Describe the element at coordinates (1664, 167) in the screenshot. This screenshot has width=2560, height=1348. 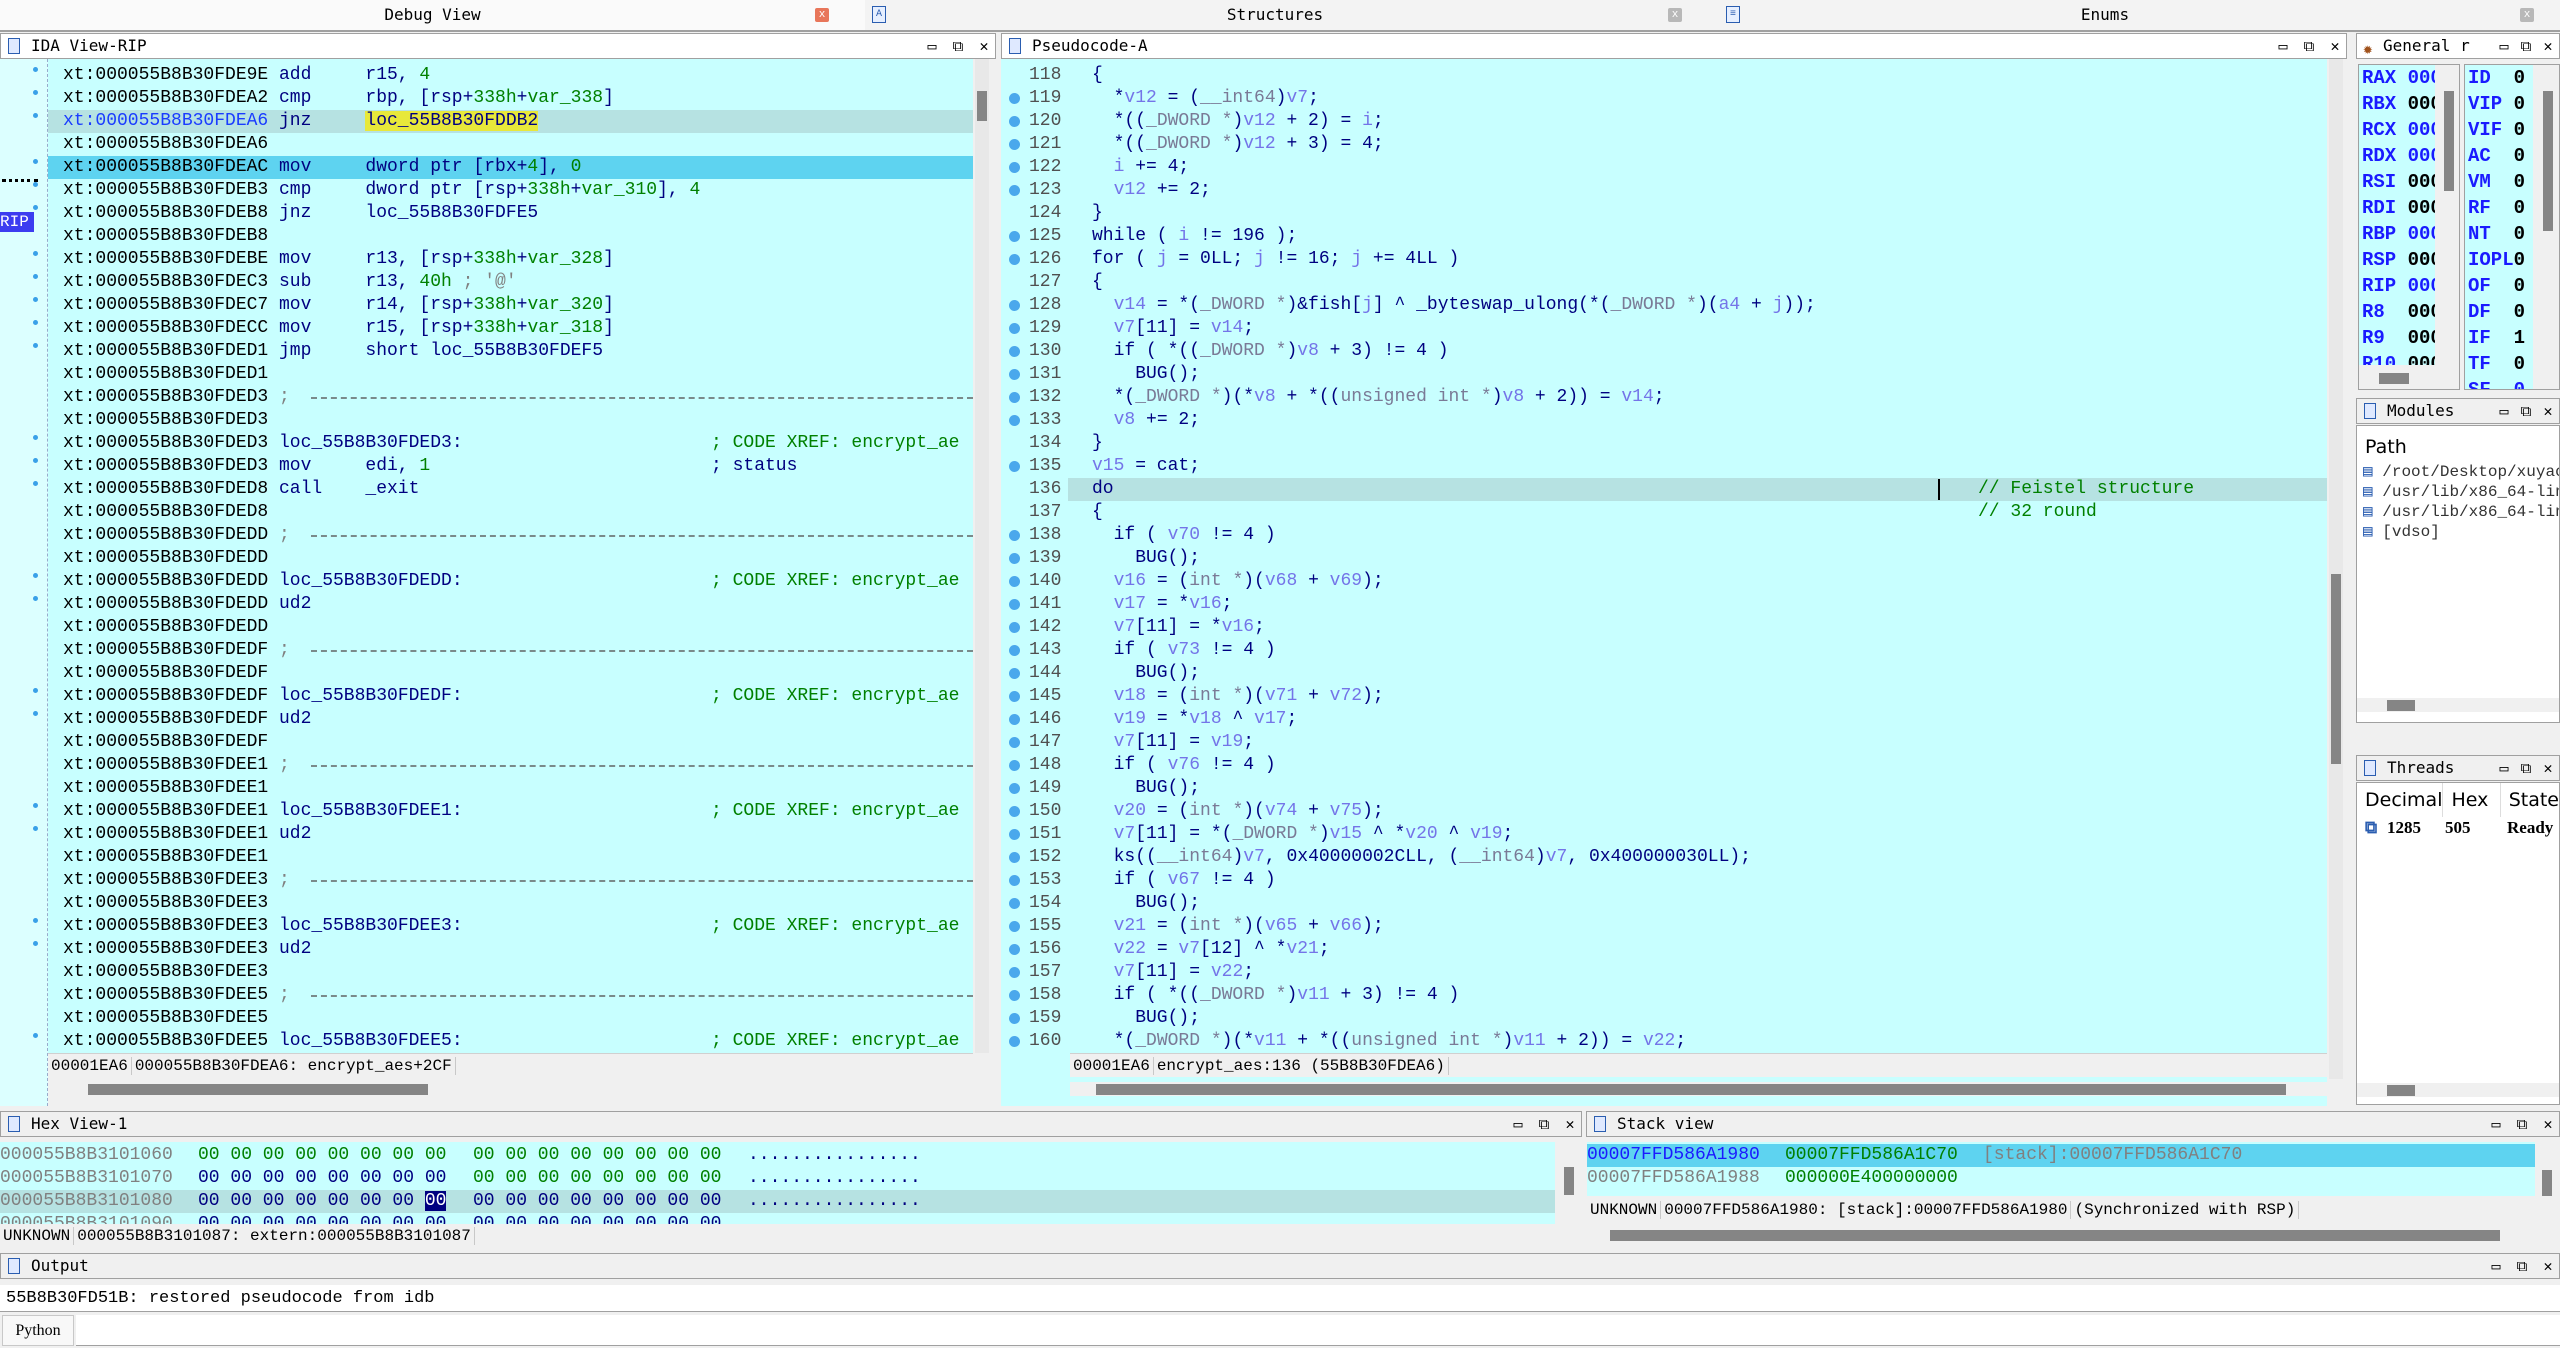
I see `pseudocode-line: 122 i += 4;` at that location.